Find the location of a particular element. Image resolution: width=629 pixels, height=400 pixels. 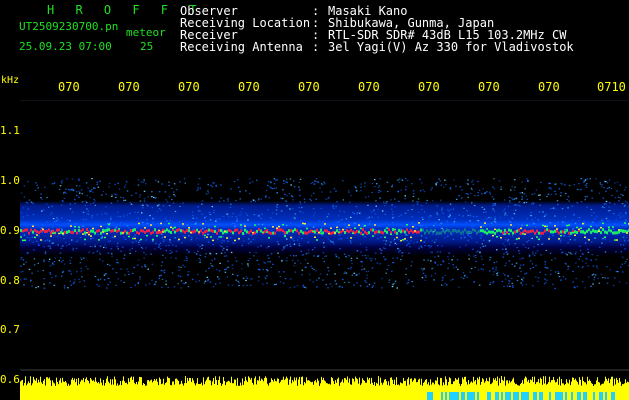

meteor-count: 25 is located at coordinates (147, 46).